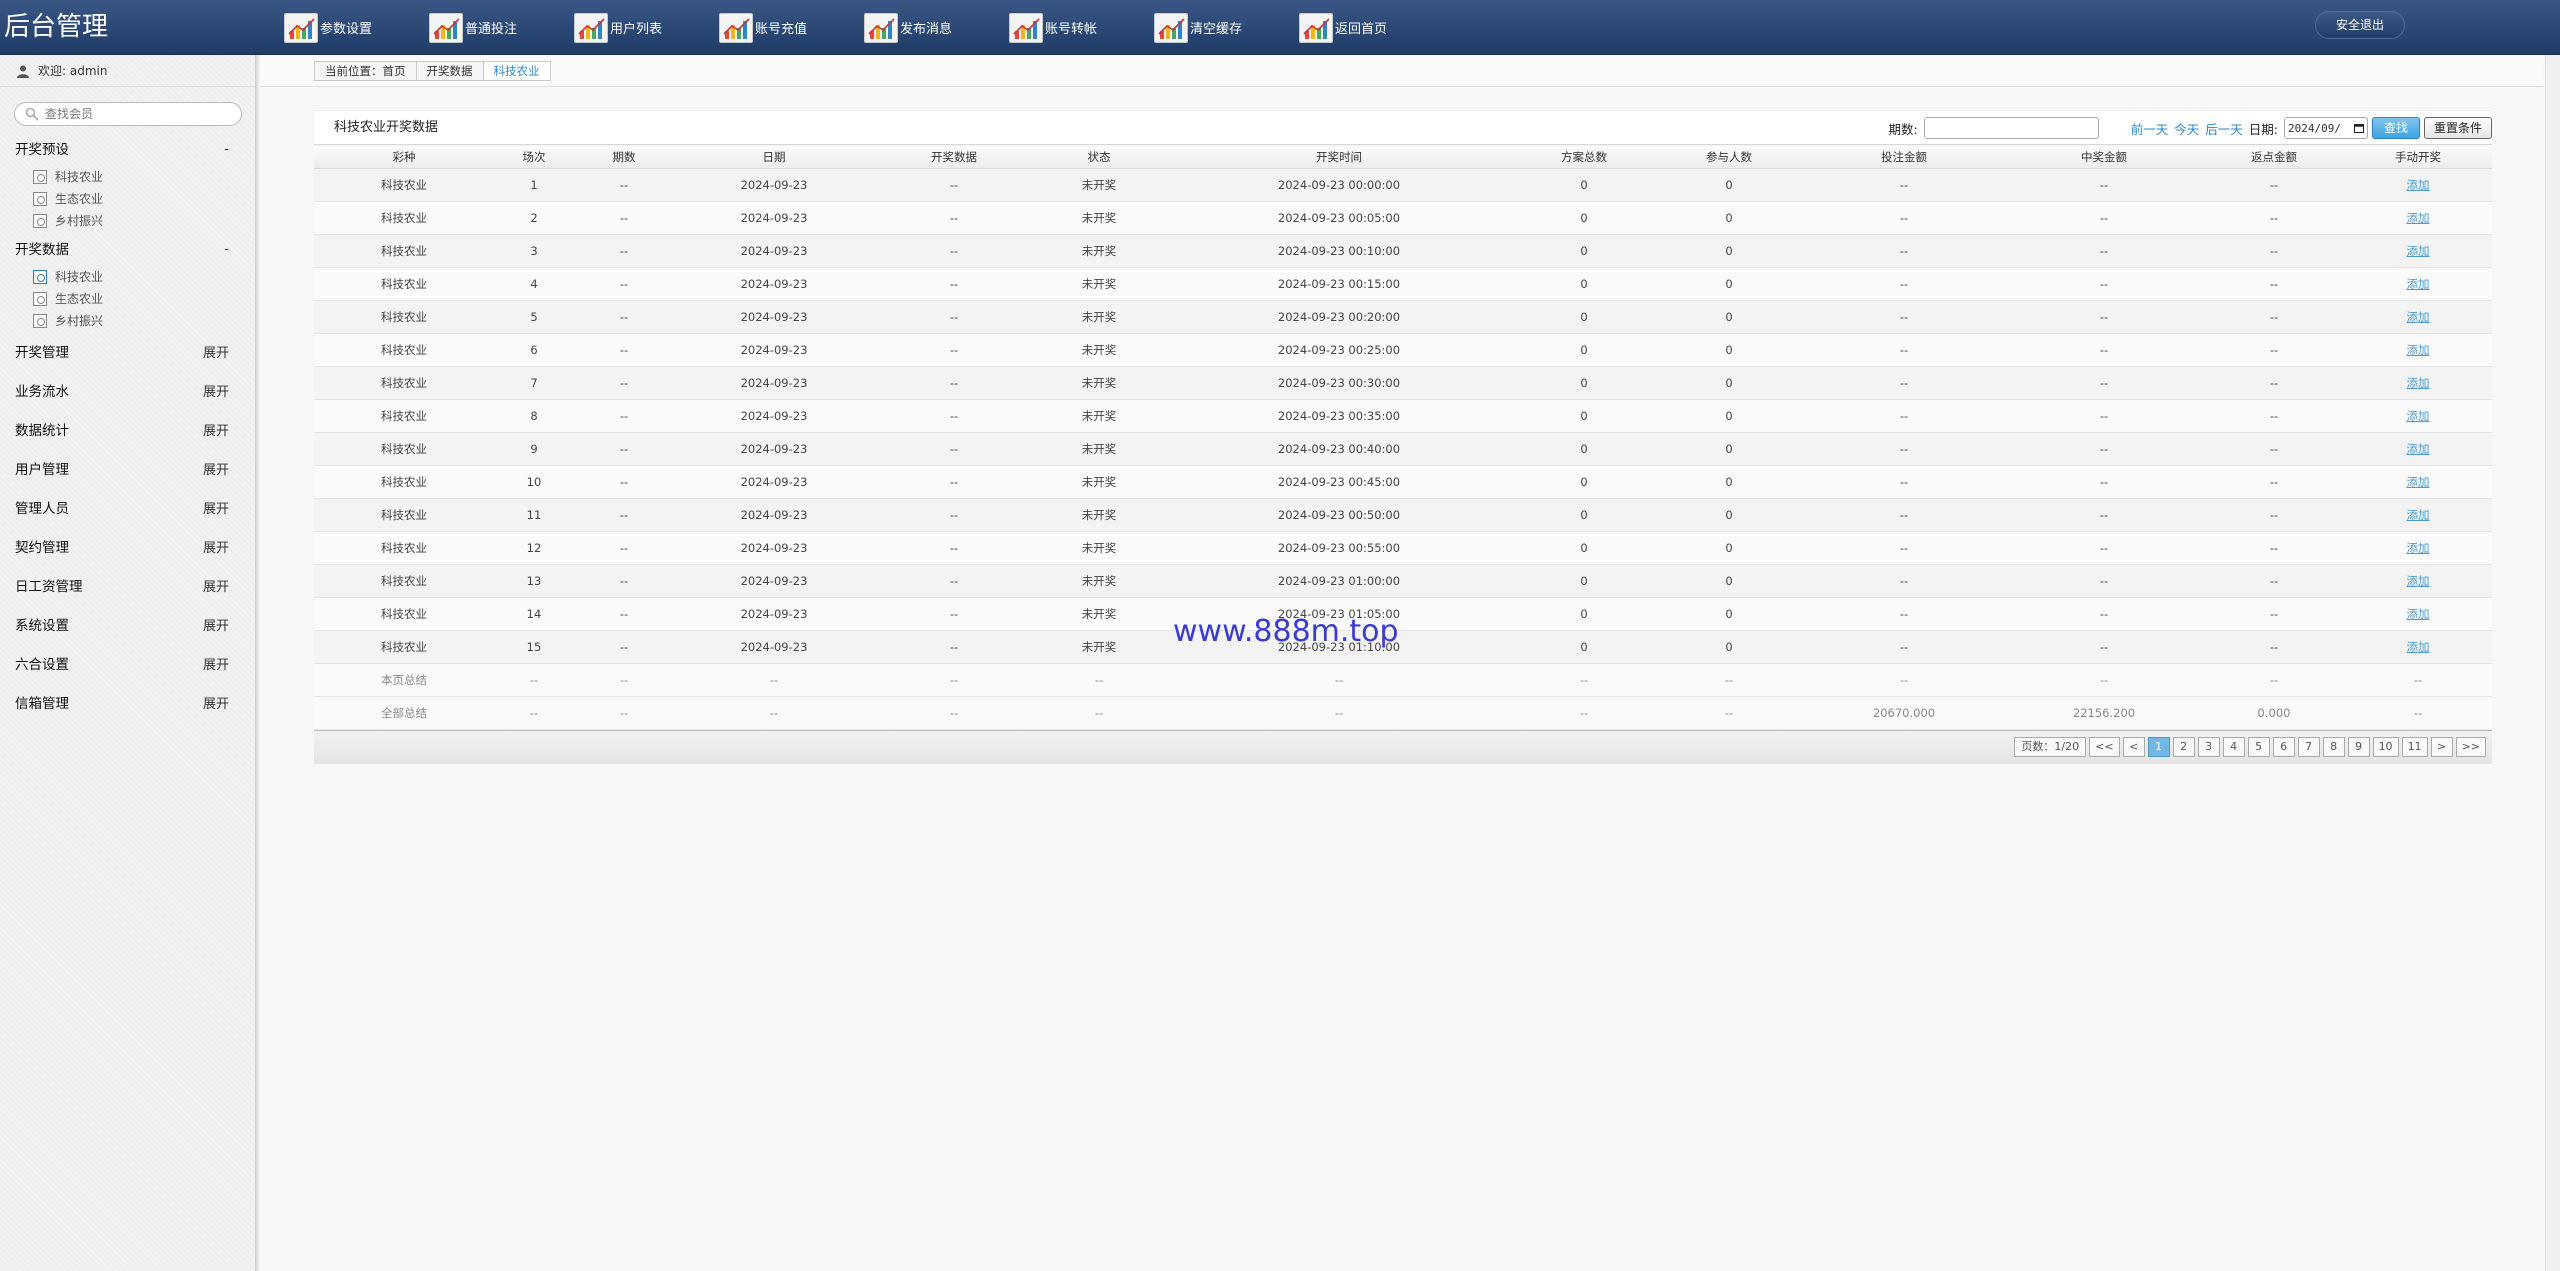 This screenshot has width=2560, height=1271. What do you see at coordinates (2333, 747) in the screenshot?
I see `page-number-button: 8` at bounding box center [2333, 747].